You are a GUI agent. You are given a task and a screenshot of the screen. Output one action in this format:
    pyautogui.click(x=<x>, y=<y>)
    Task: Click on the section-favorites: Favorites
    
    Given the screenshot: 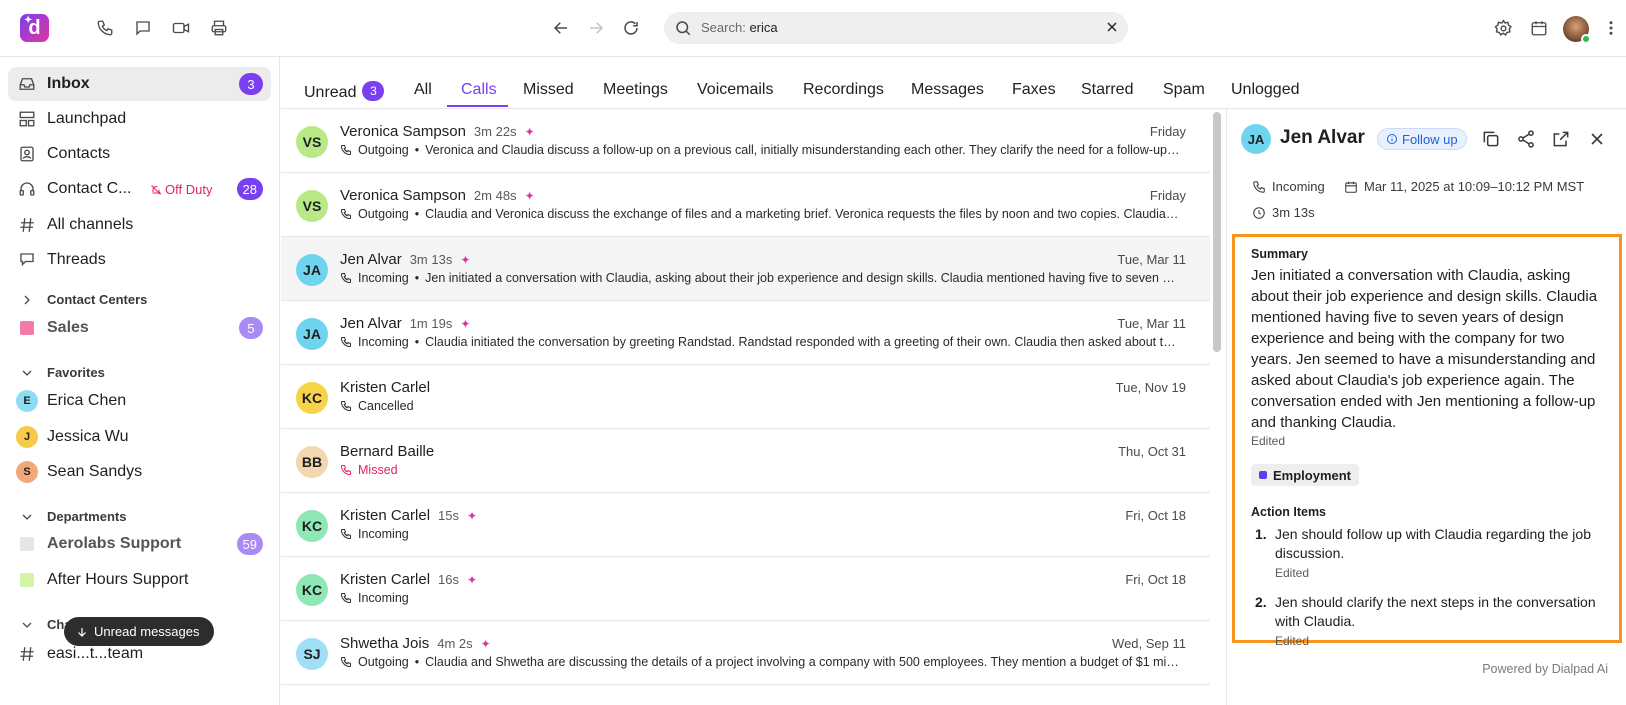 What is the action you would take?
    pyautogui.click(x=139, y=373)
    